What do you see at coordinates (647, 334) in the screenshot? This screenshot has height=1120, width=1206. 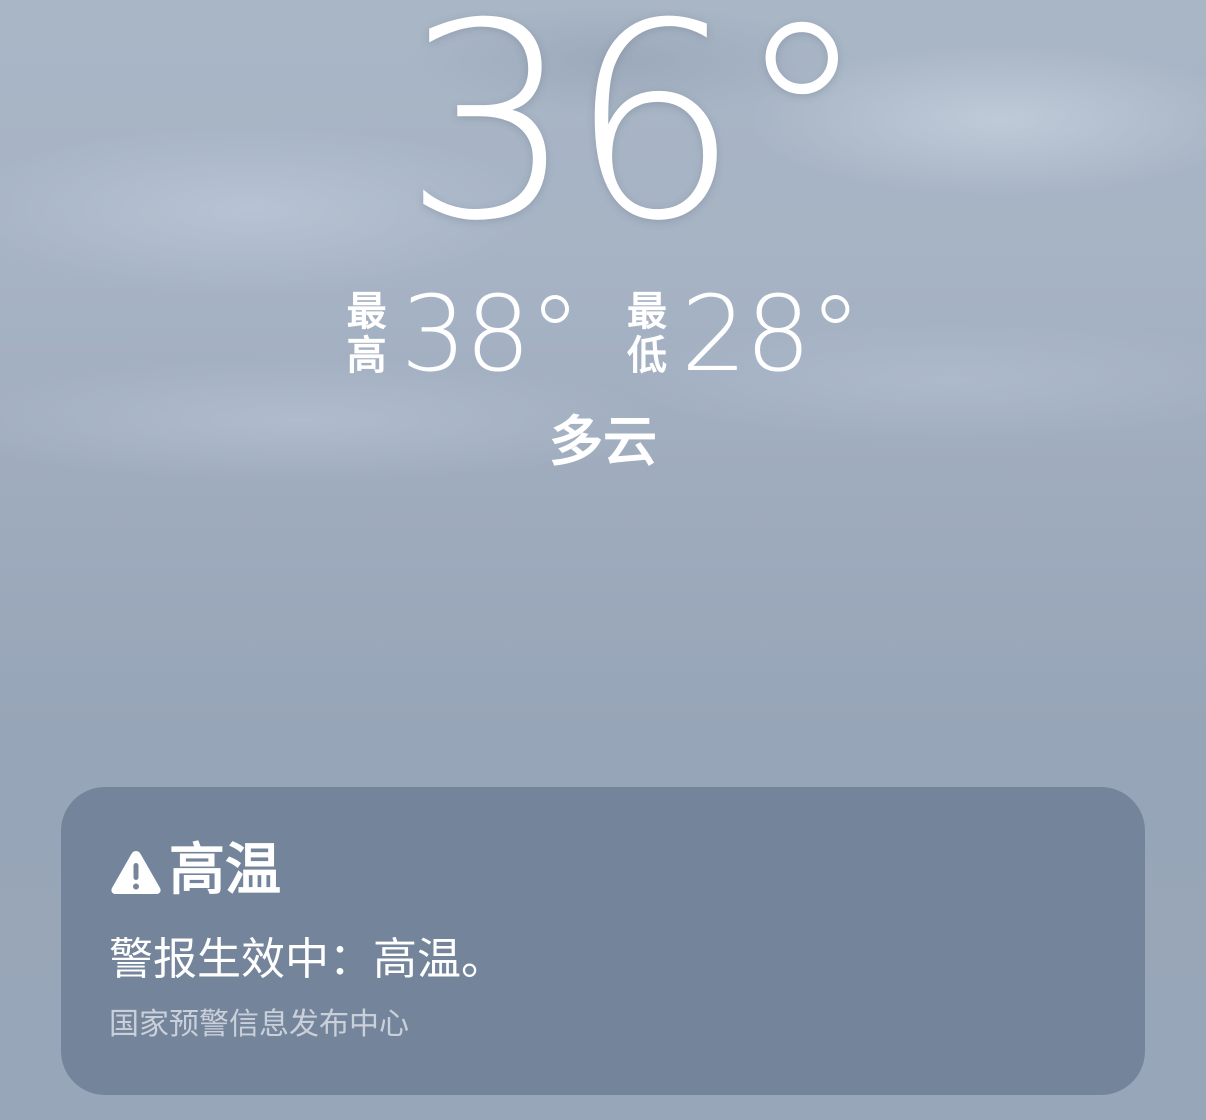 I see `low-label: 最 低` at bounding box center [647, 334].